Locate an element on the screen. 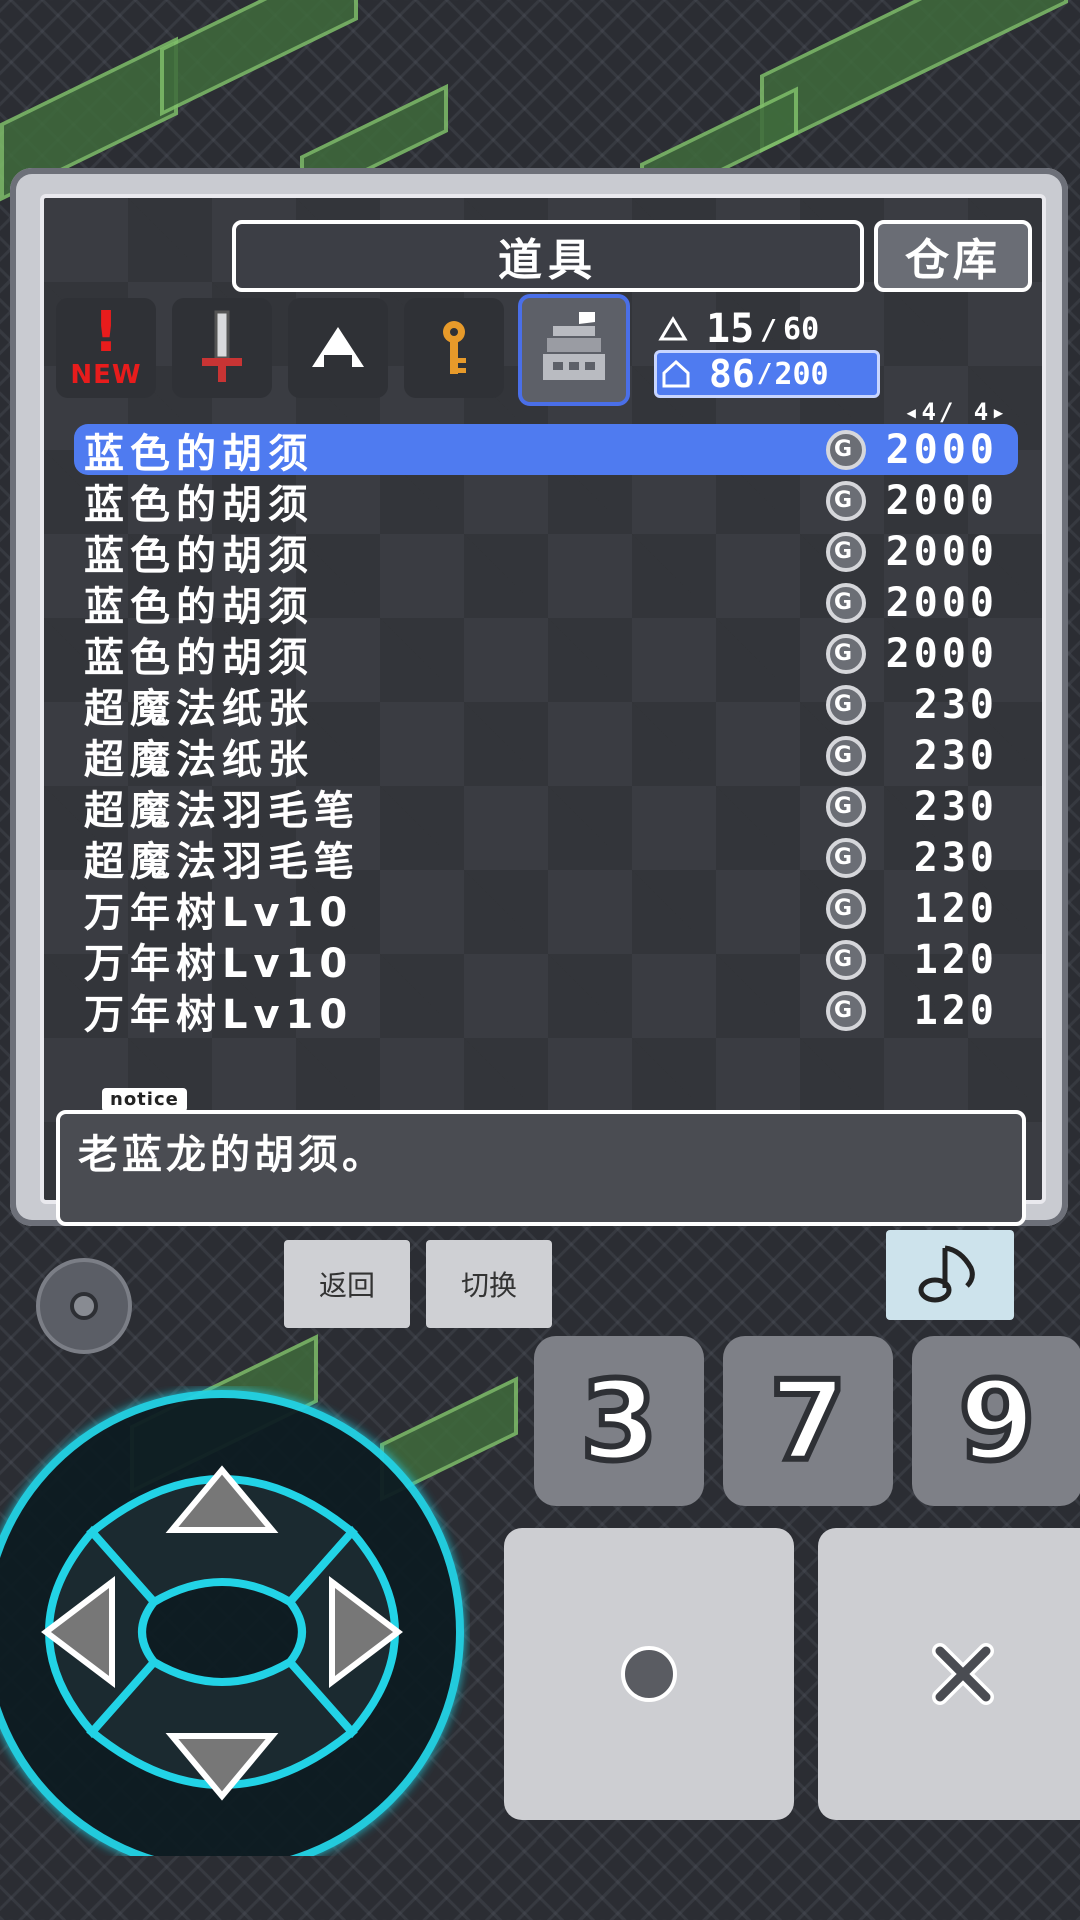  pot-small-icon is located at coordinates (673, 329).